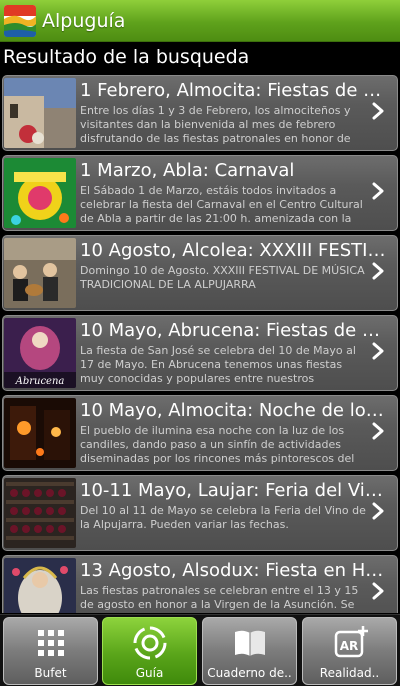  What do you see at coordinates (200, 58) in the screenshot?
I see `page-title: Resultado de la busqueda` at bounding box center [200, 58].